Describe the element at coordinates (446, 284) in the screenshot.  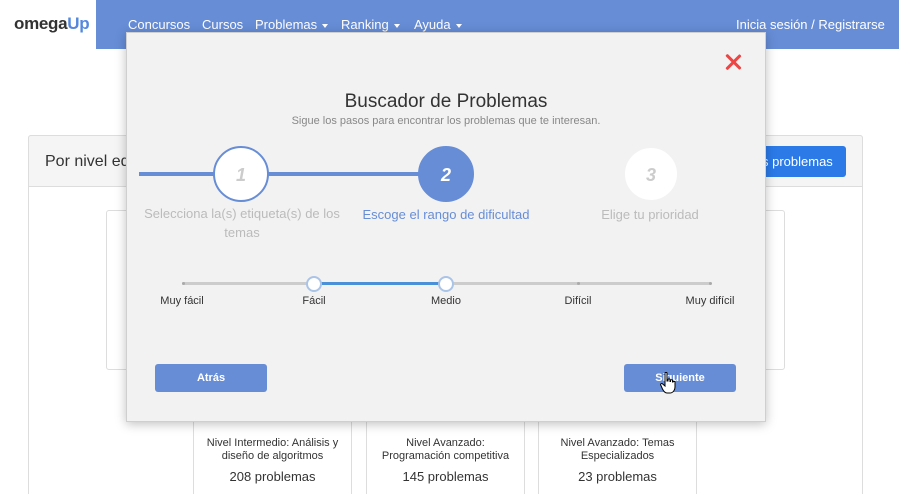
I see `slider-handle-max` at that location.